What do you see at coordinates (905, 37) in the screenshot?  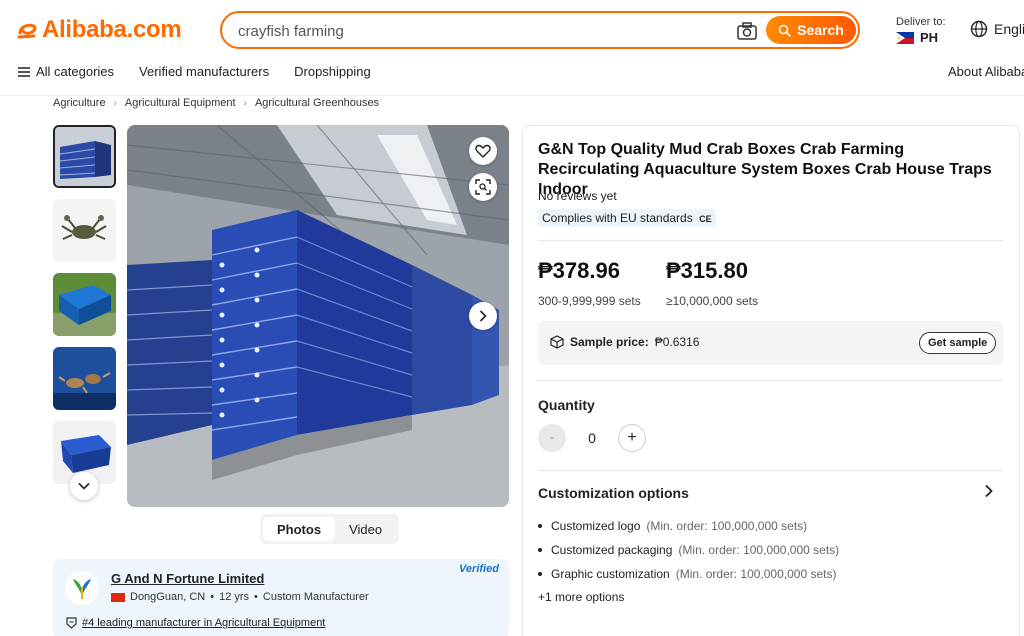 I see `ph-flag-icon` at bounding box center [905, 37].